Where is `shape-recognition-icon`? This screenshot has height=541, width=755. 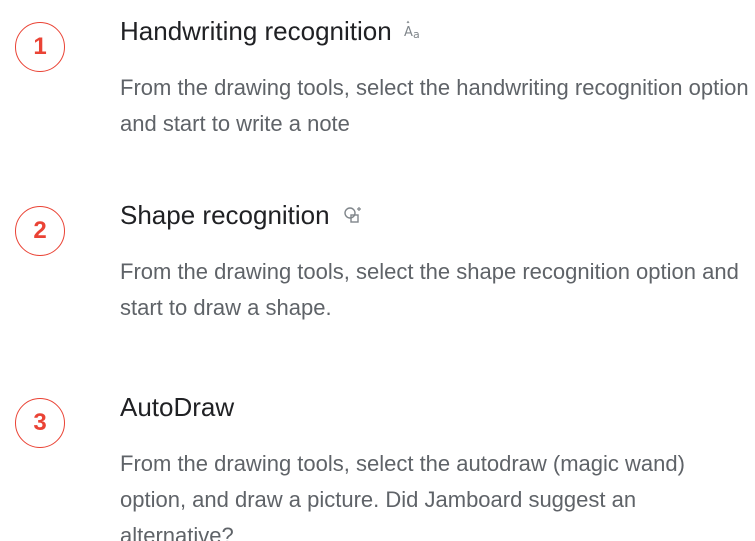 shape-recognition-icon is located at coordinates (353, 215).